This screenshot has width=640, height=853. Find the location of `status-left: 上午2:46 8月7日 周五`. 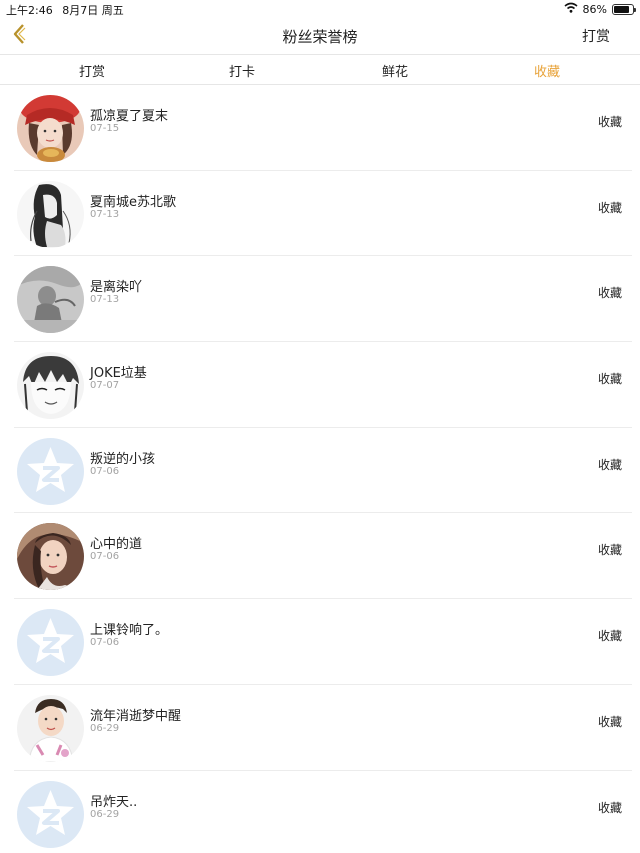

status-left: 上午2:46 8月7日 周五 is located at coordinates (65, 10).